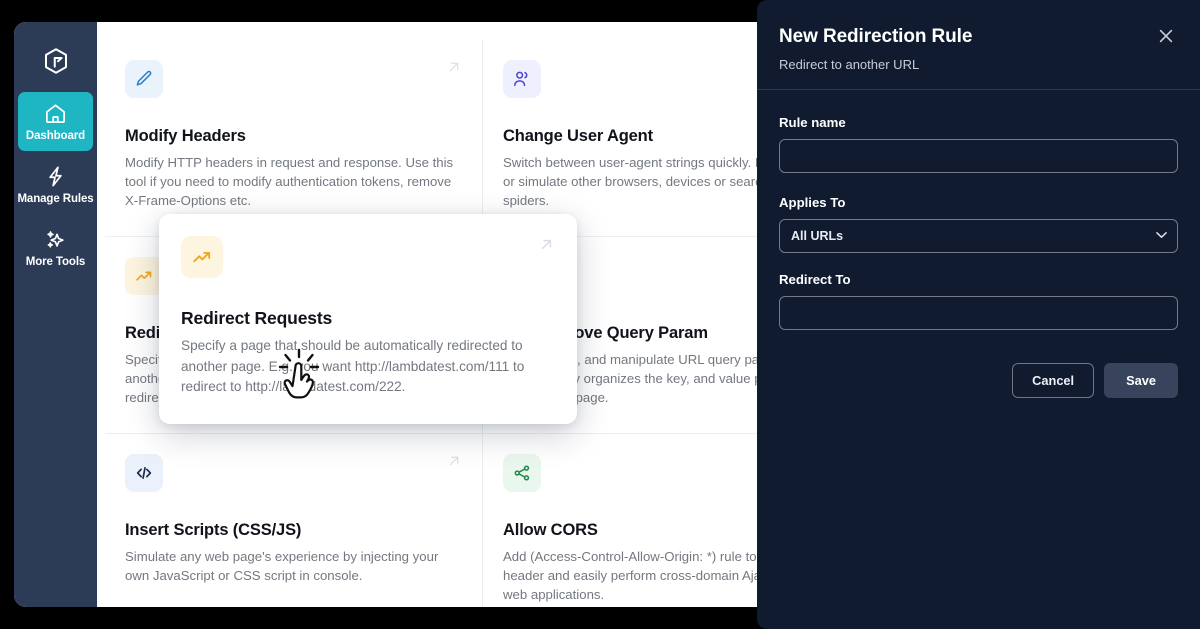 The height and width of the screenshot is (629, 1200). I want to click on sidebar: Dashboard Manage Rules More Tools, so click(55, 314).